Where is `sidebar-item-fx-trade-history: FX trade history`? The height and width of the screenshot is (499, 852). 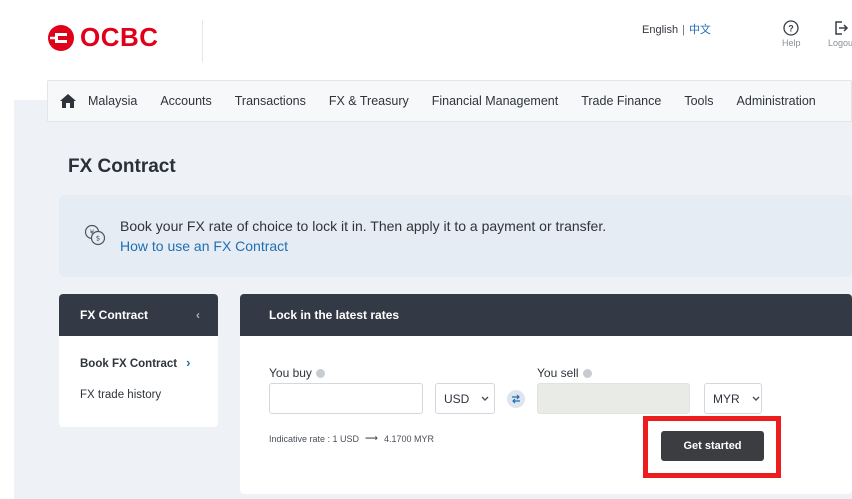 sidebar-item-fx-trade-history: FX trade history is located at coordinates (120, 395).